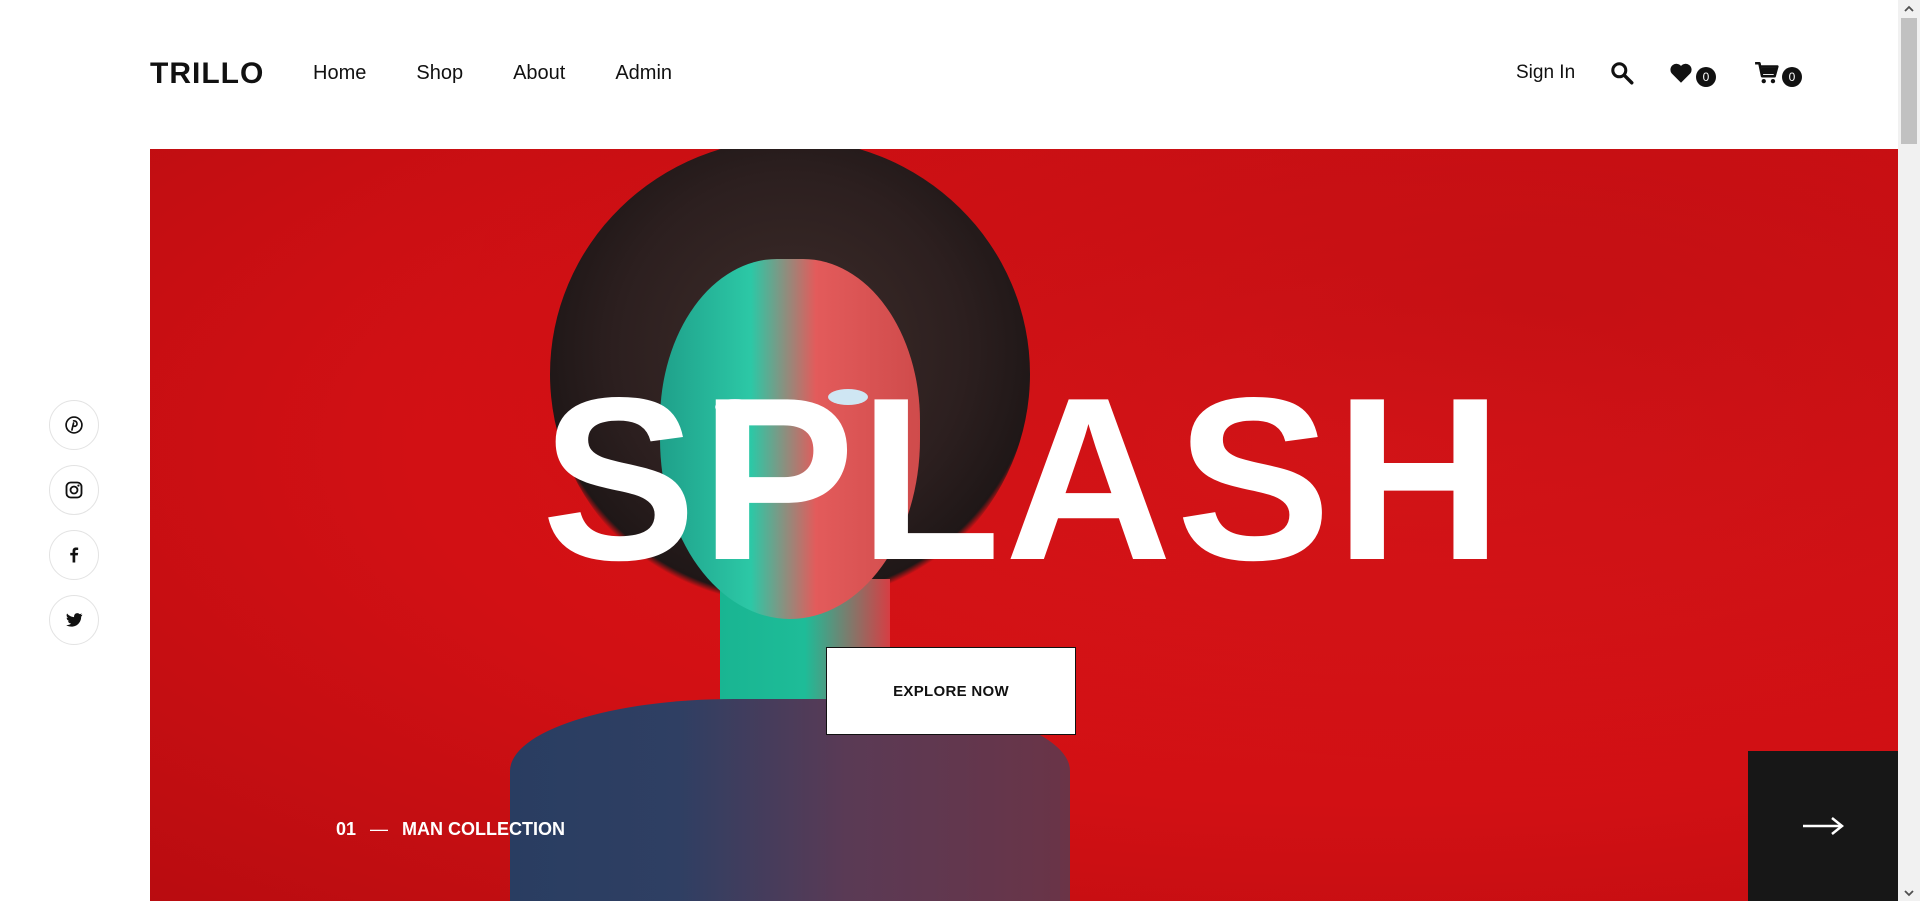 This screenshot has width=1920, height=901. Describe the element at coordinates (74, 555) in the screenshot. I see `facebook-icon` at that location.